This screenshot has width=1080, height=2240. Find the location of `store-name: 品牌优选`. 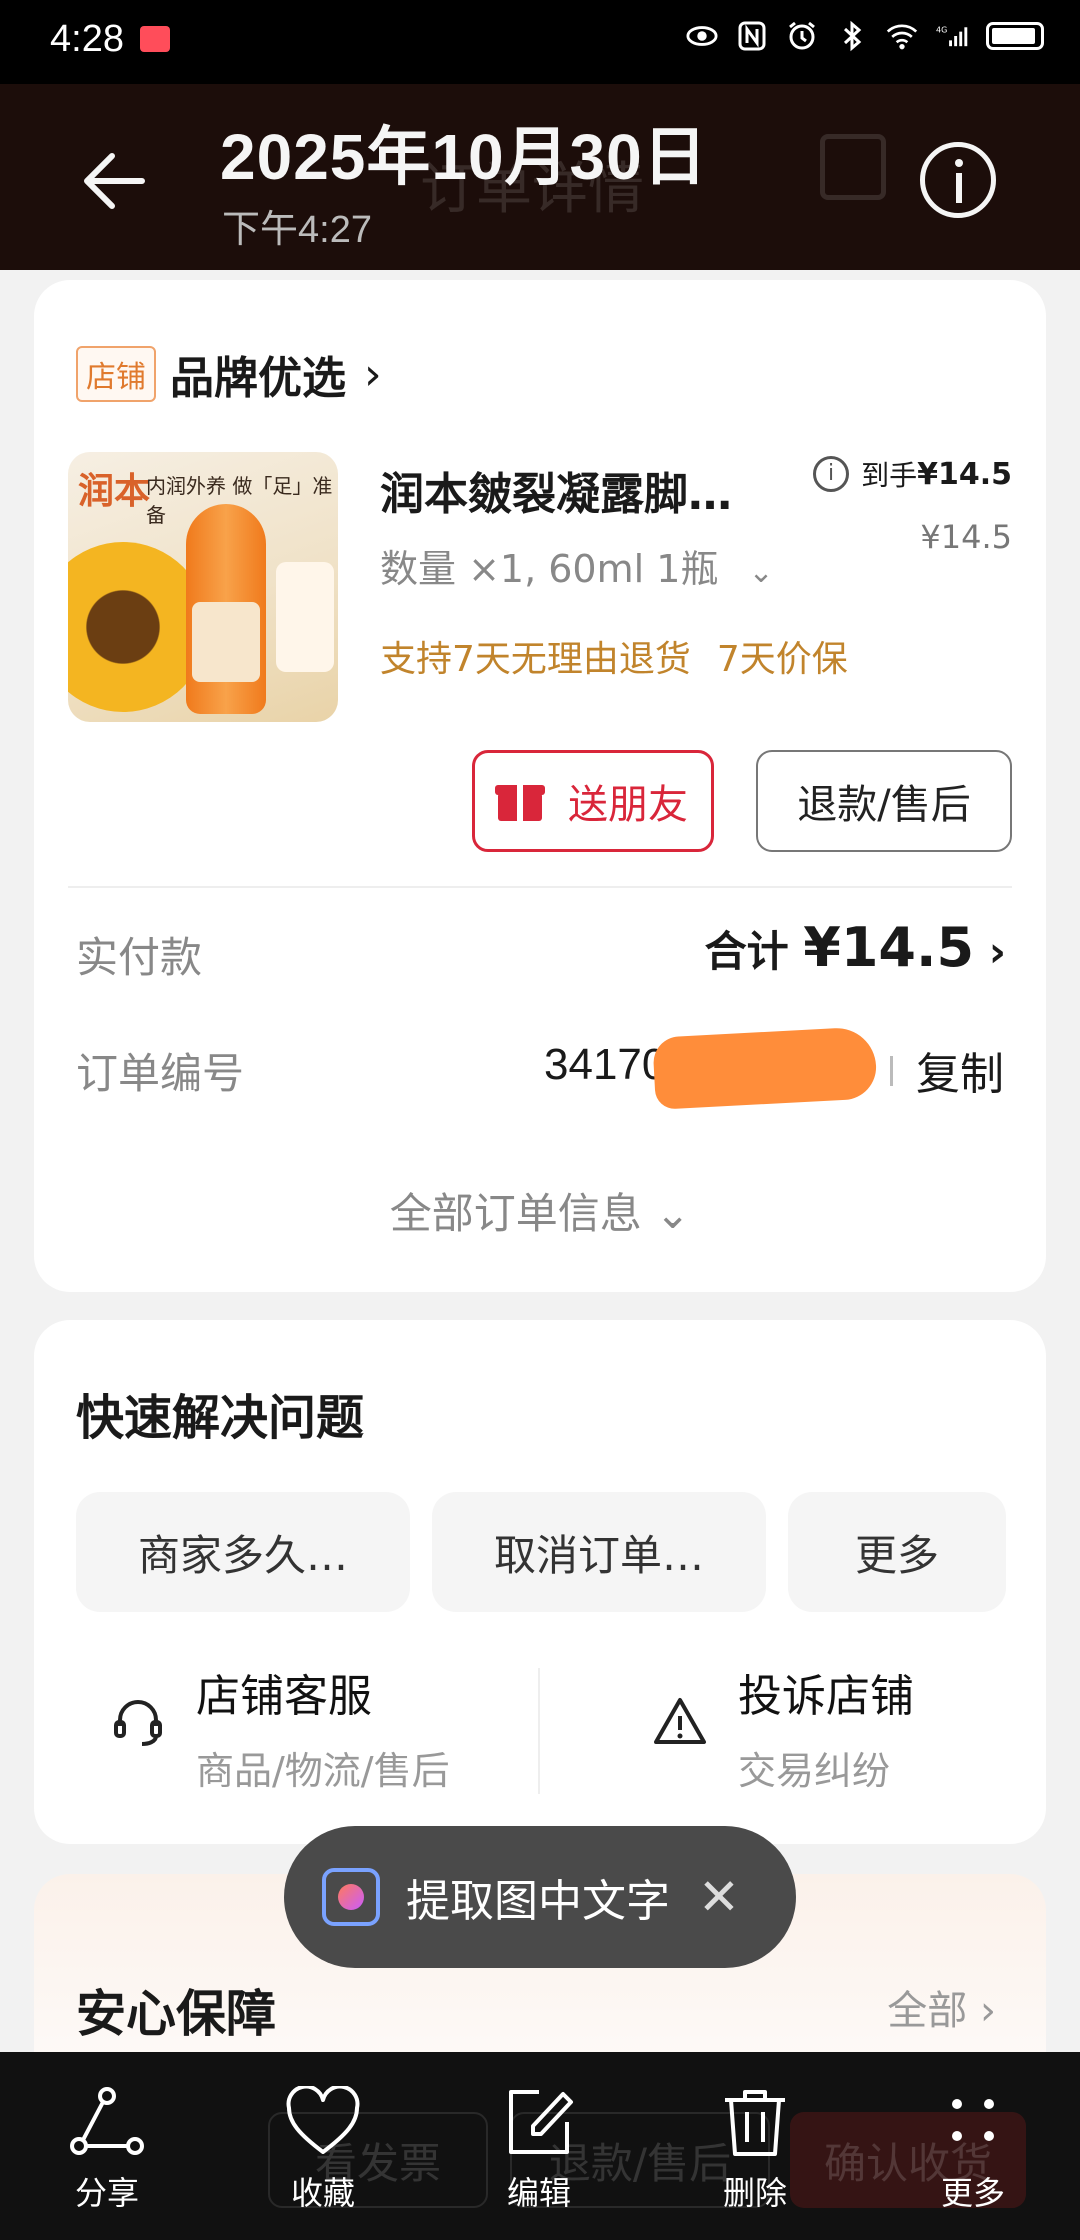

store-name: 品牌优选 is located at coordinates (258, 378).